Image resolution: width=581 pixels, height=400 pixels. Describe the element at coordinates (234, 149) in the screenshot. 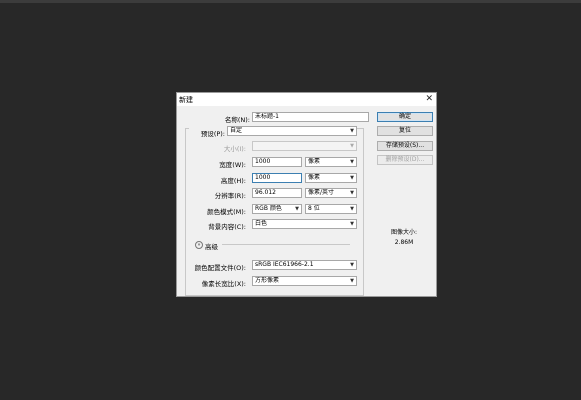

I see `size-label: 大小(I):` at that location.